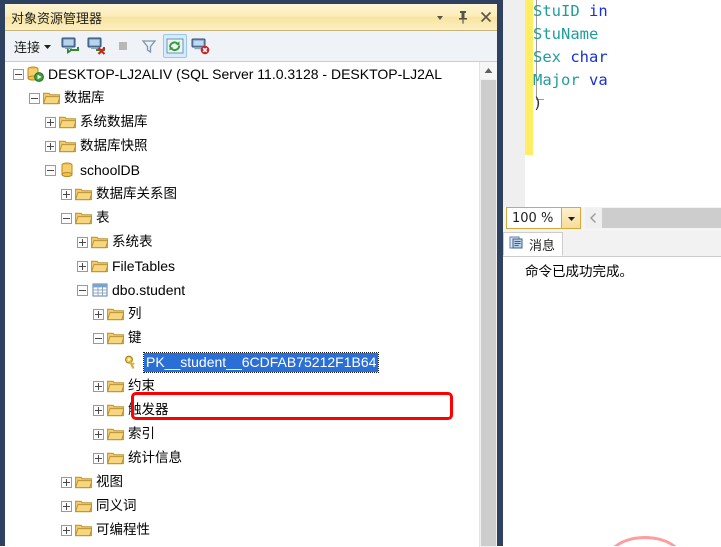 Image resolution: width=721 pixels, height=547 pixels. Describe the element at coordinates (251, 482) in the screenshot. I see `tree-item: 视图` at that location.